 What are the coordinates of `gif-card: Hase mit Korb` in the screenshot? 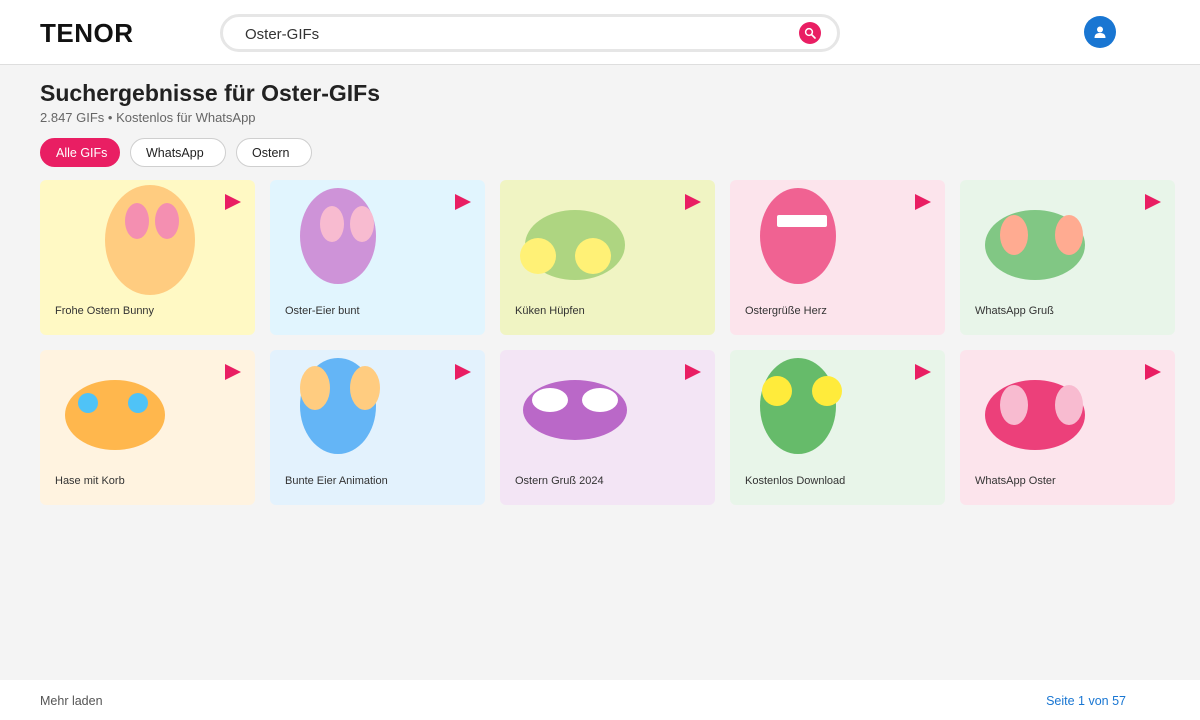 It's located at (147, 427).